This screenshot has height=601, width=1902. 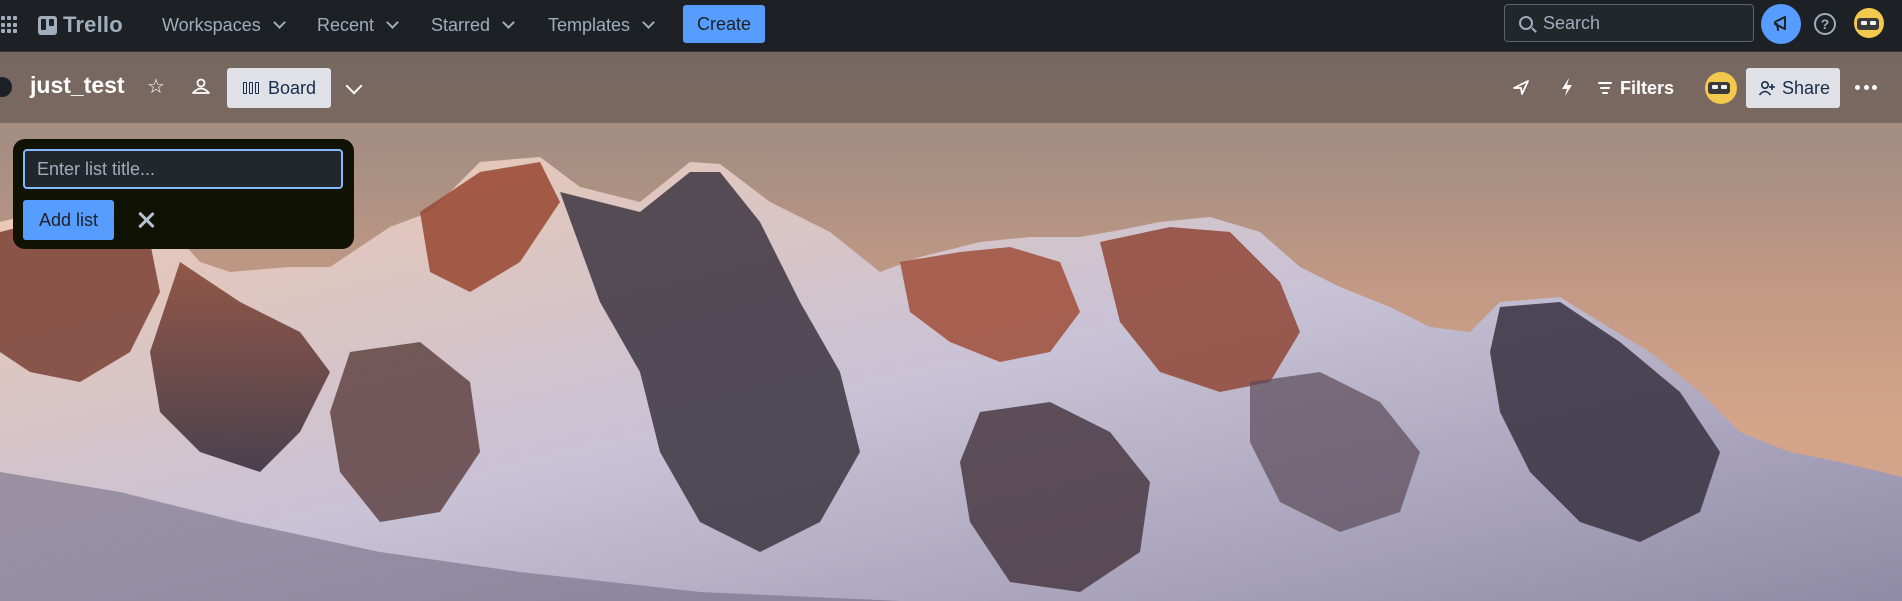 I want to click on visibility-icon, so click(x=201, y=87).